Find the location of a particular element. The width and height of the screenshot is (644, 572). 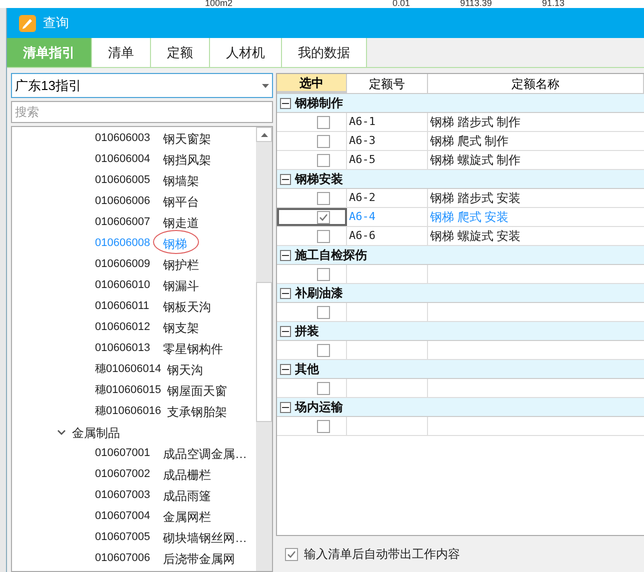

column-header: 定额名称 is located at coordinates (536, 83).